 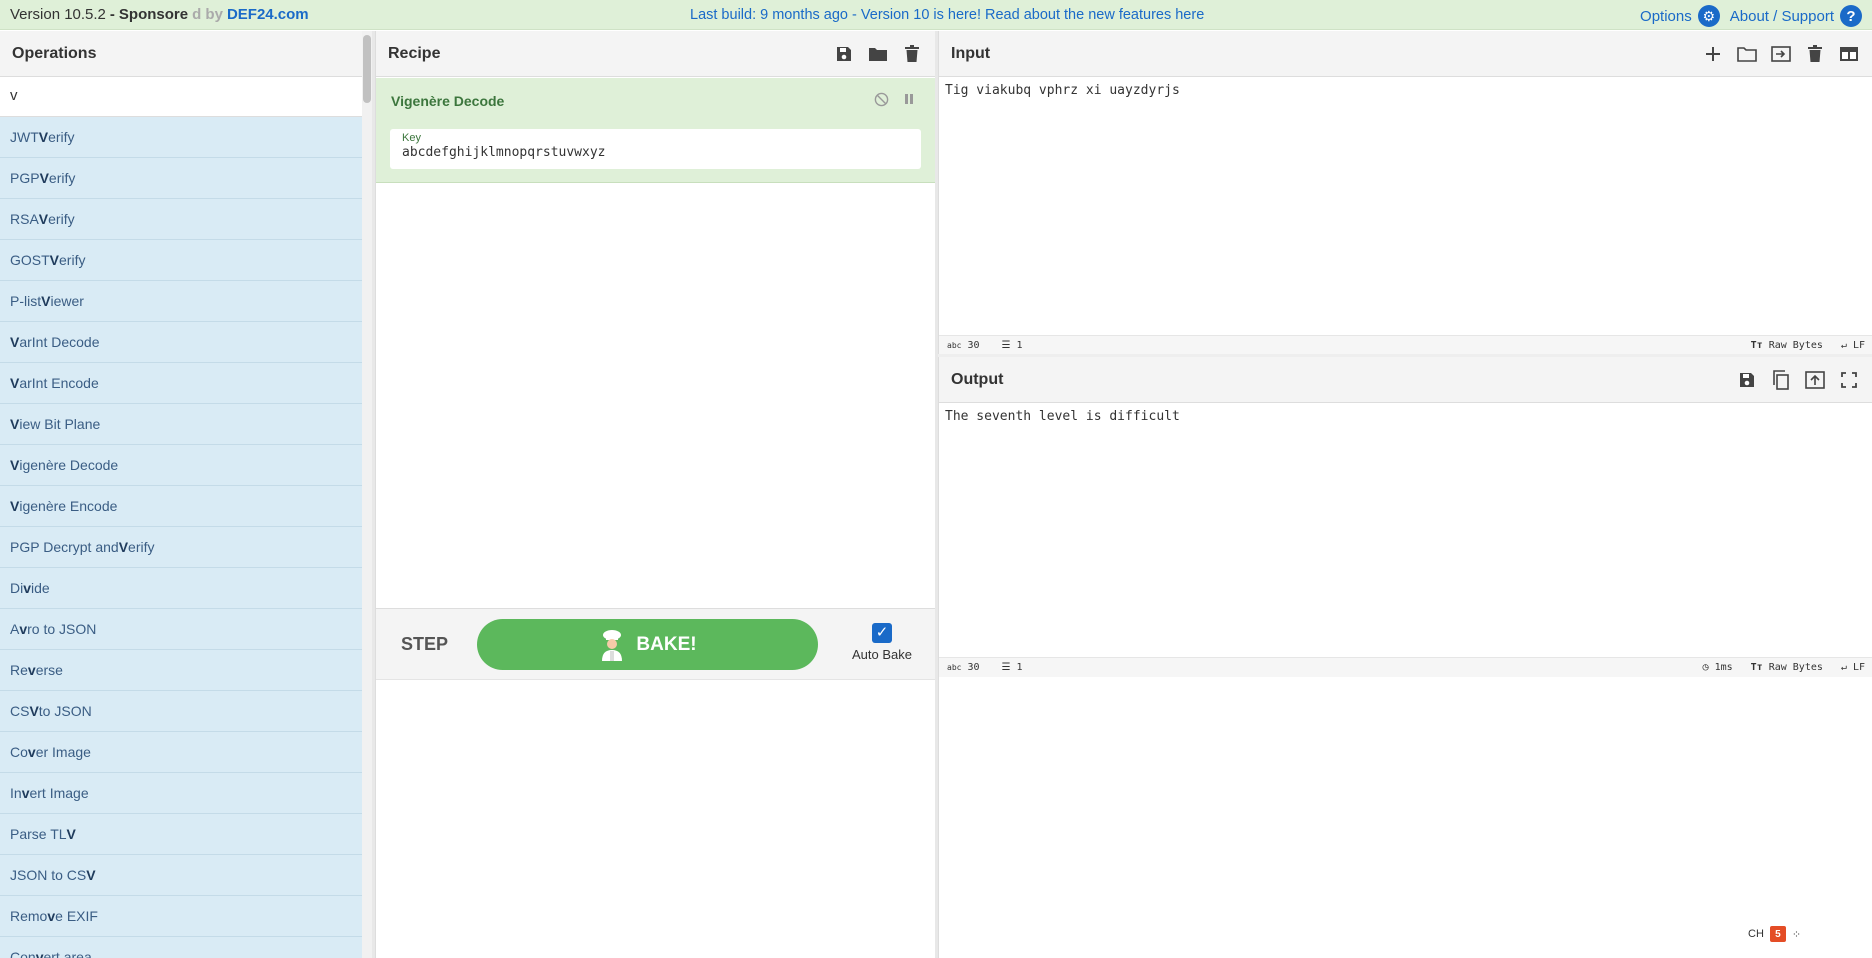 What do you see at coordinates (655, 149) in the screenshot?
I see `key-field: Key abcdefghijklmnopqrstuvwxyz` at bounding box center [655, 149].